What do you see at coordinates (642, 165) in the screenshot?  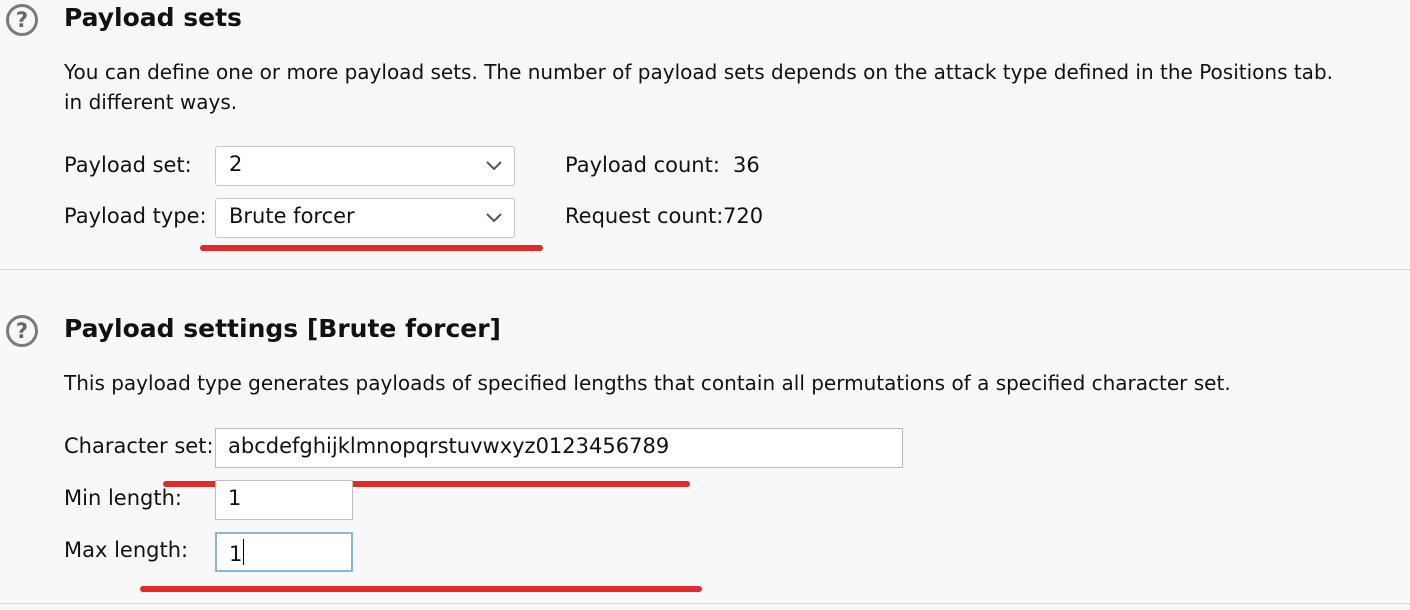 I see `payload-count-label: Payload count:` at bounding box center [642, 165].